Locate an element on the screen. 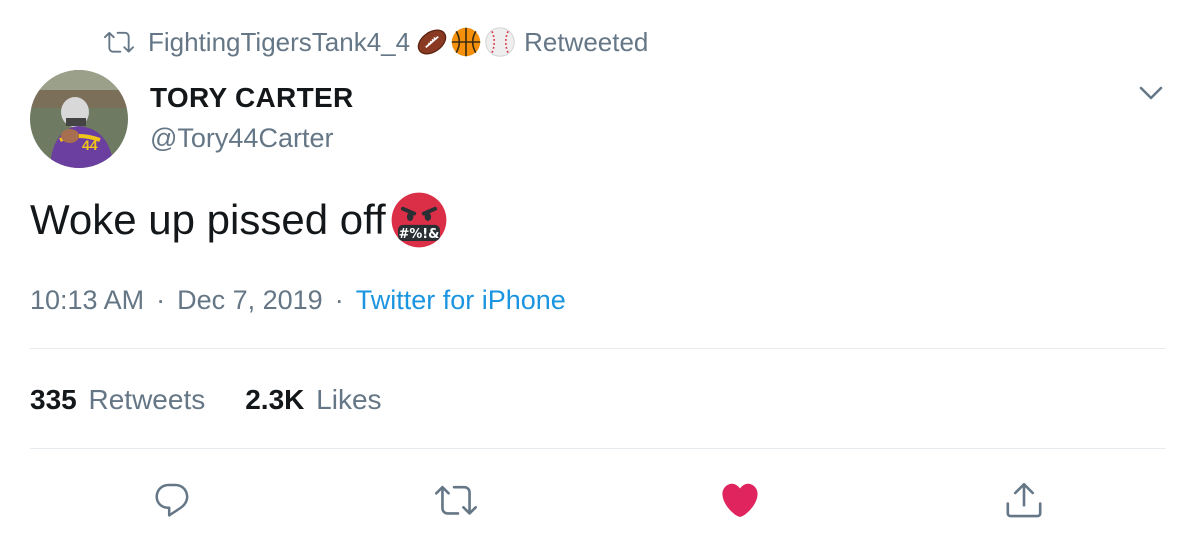  likes-label: Likes is located at coordinates (349, 399).